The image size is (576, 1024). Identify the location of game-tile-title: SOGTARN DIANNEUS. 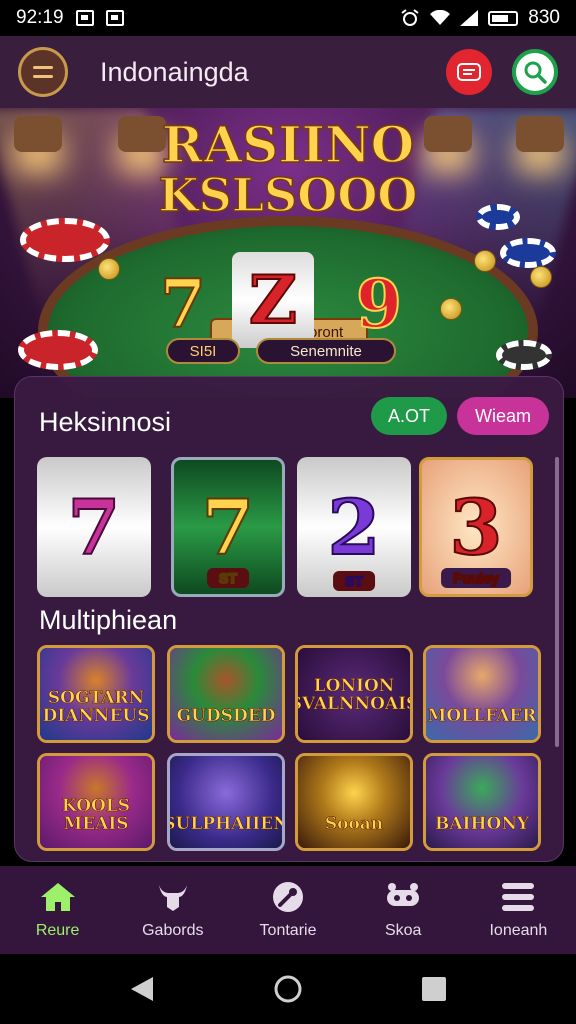
(96, 707).